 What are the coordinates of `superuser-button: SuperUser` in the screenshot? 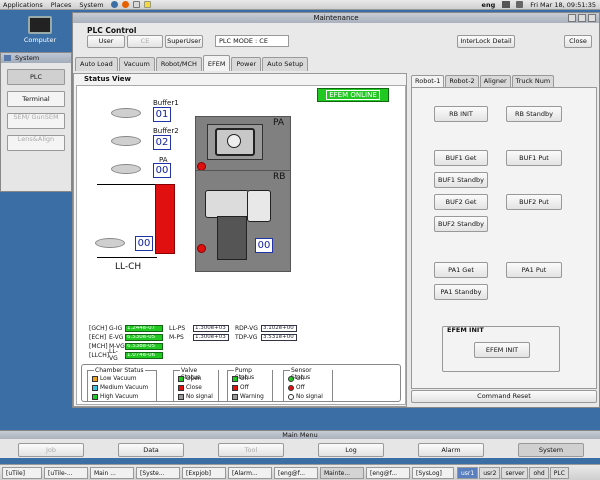 It's located at (184, 41).